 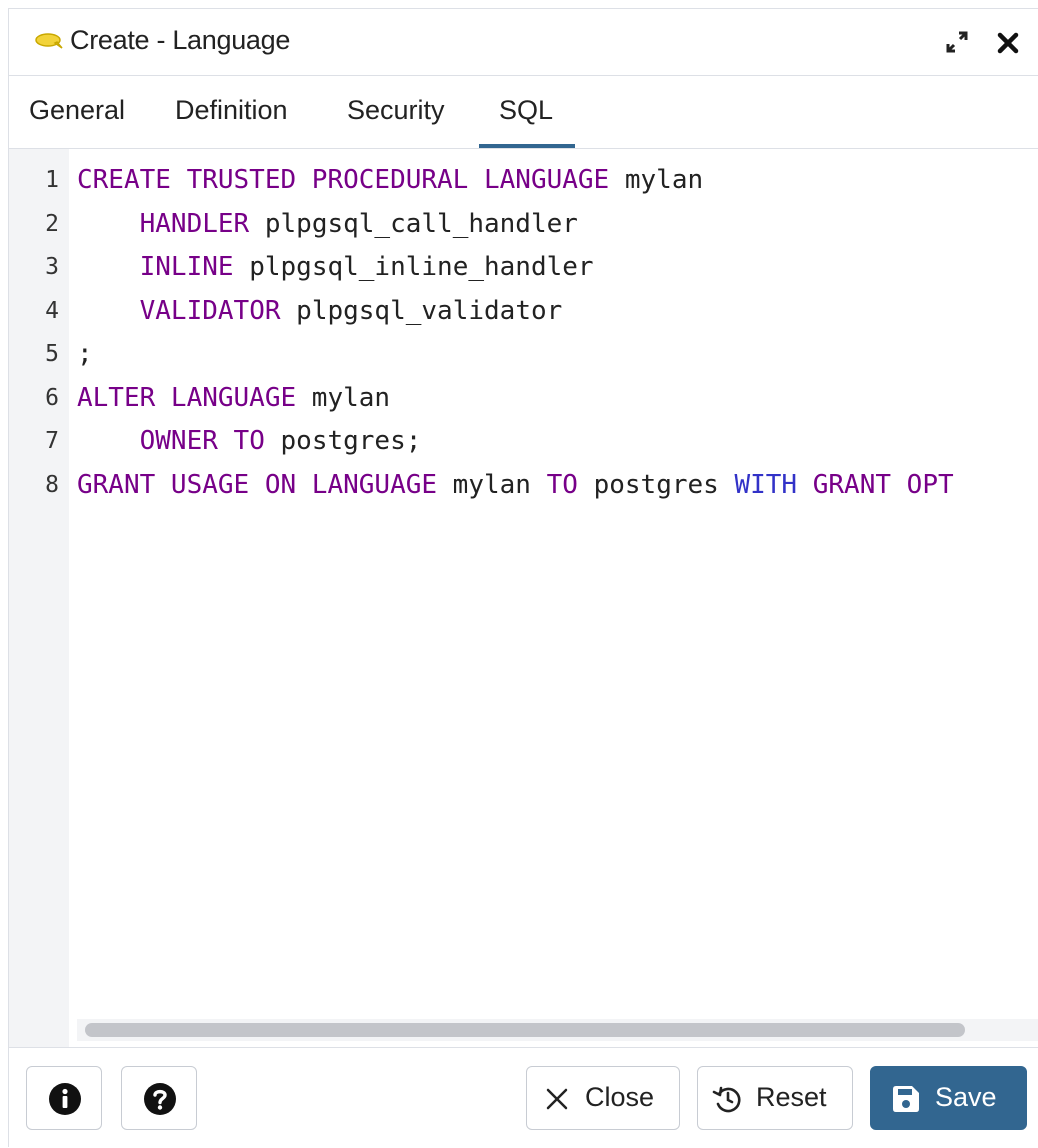 I want to click on info-button, so click(x=64, y=1098).